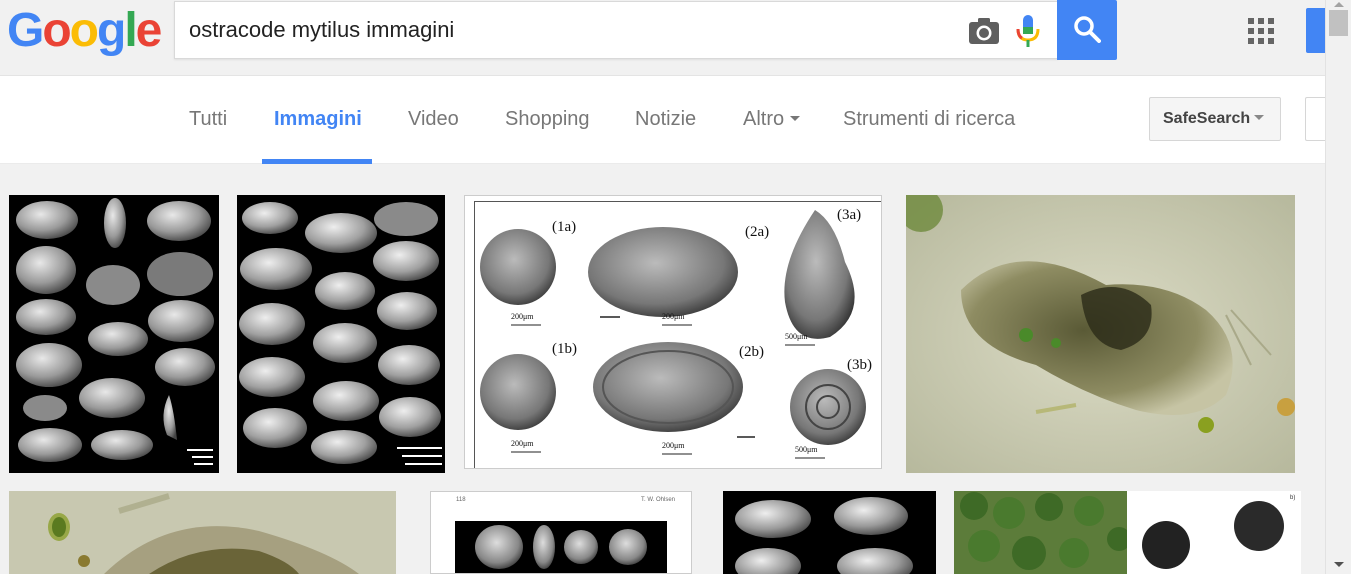  I want to click on safesearch-label: SafeSearch, so click(1207, 118).